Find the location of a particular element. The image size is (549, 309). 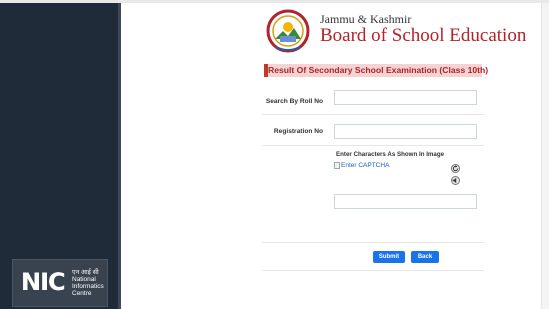

submit-button: Submit is located at coordinates (389, 257).